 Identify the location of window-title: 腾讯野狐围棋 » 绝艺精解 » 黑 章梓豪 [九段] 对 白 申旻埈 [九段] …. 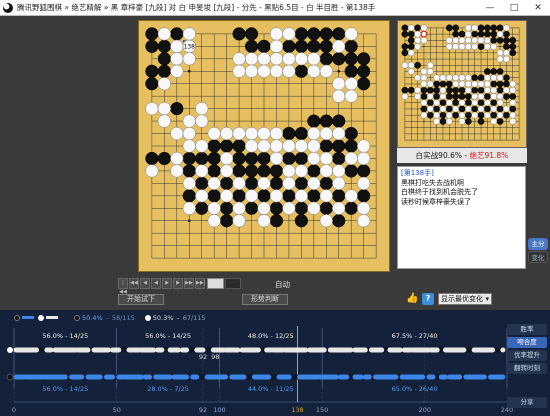
(196, 7).